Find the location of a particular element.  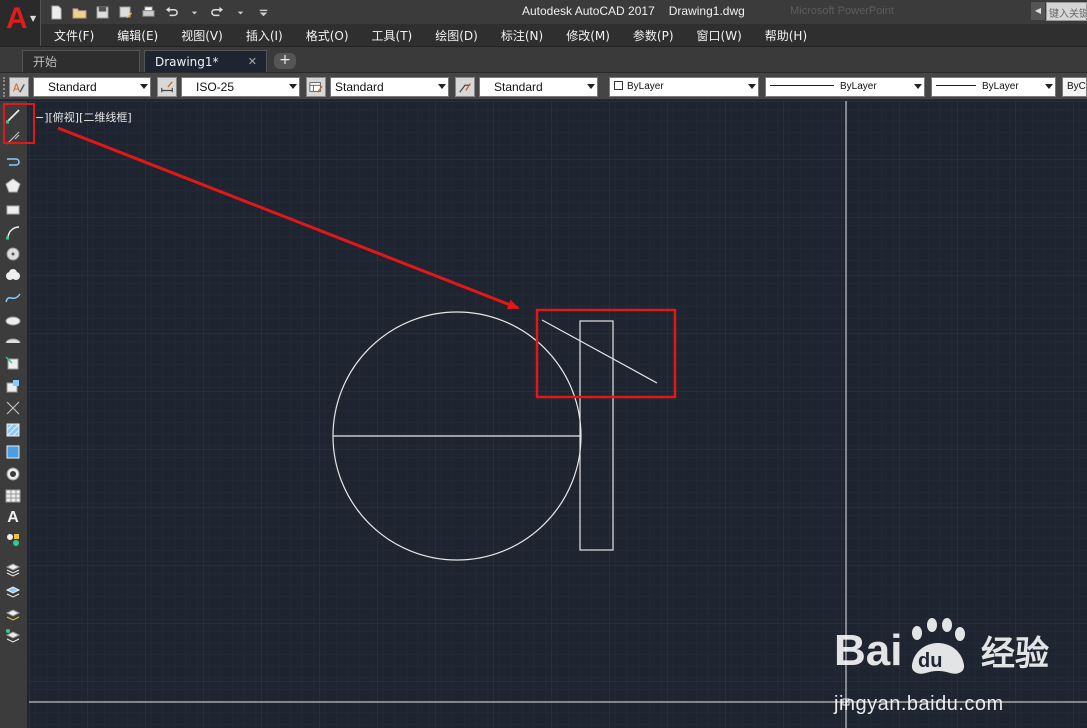

customize-qat-button is located at coordinates (263, 12).